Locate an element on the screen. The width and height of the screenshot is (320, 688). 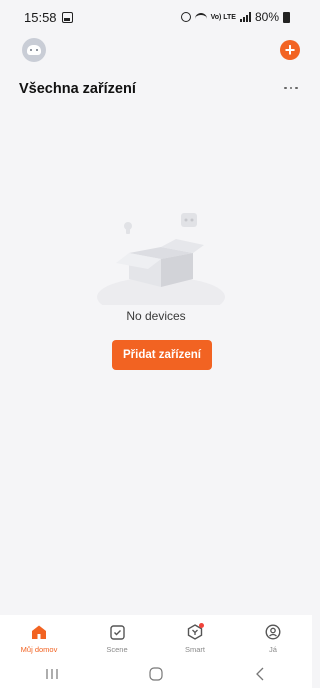
empty-state-message: No devices is located at coordinates (156, 316).